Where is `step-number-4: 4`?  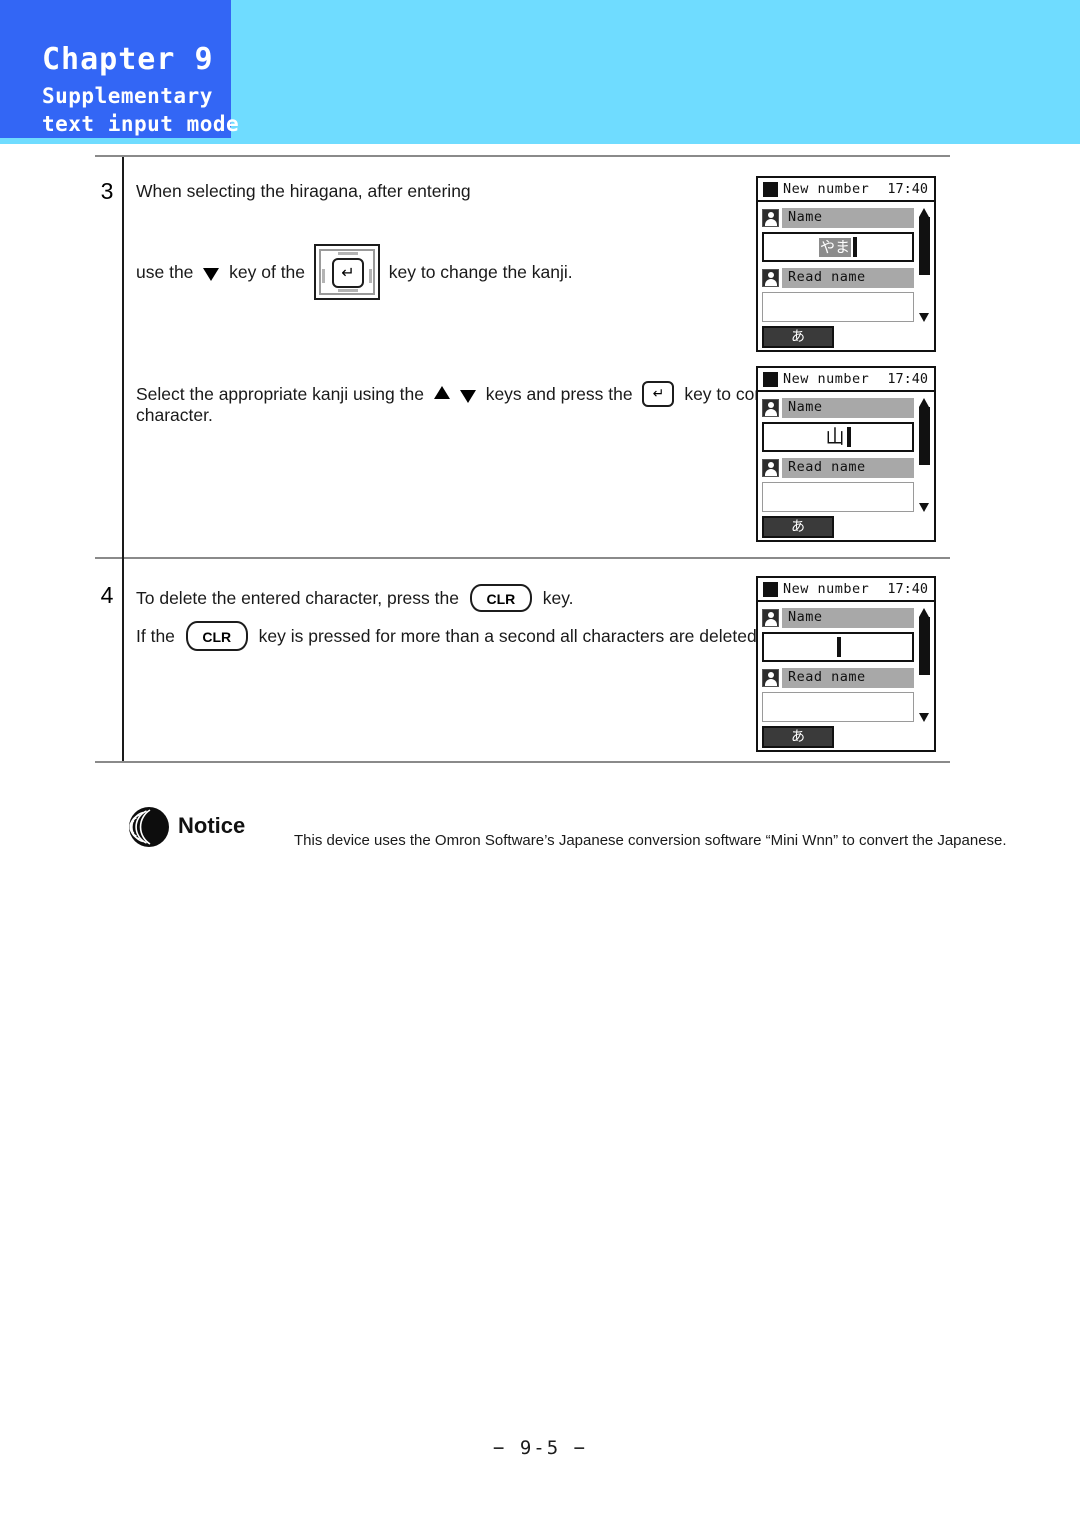 step-number-4: 4 is located at coordinates (107, 595).